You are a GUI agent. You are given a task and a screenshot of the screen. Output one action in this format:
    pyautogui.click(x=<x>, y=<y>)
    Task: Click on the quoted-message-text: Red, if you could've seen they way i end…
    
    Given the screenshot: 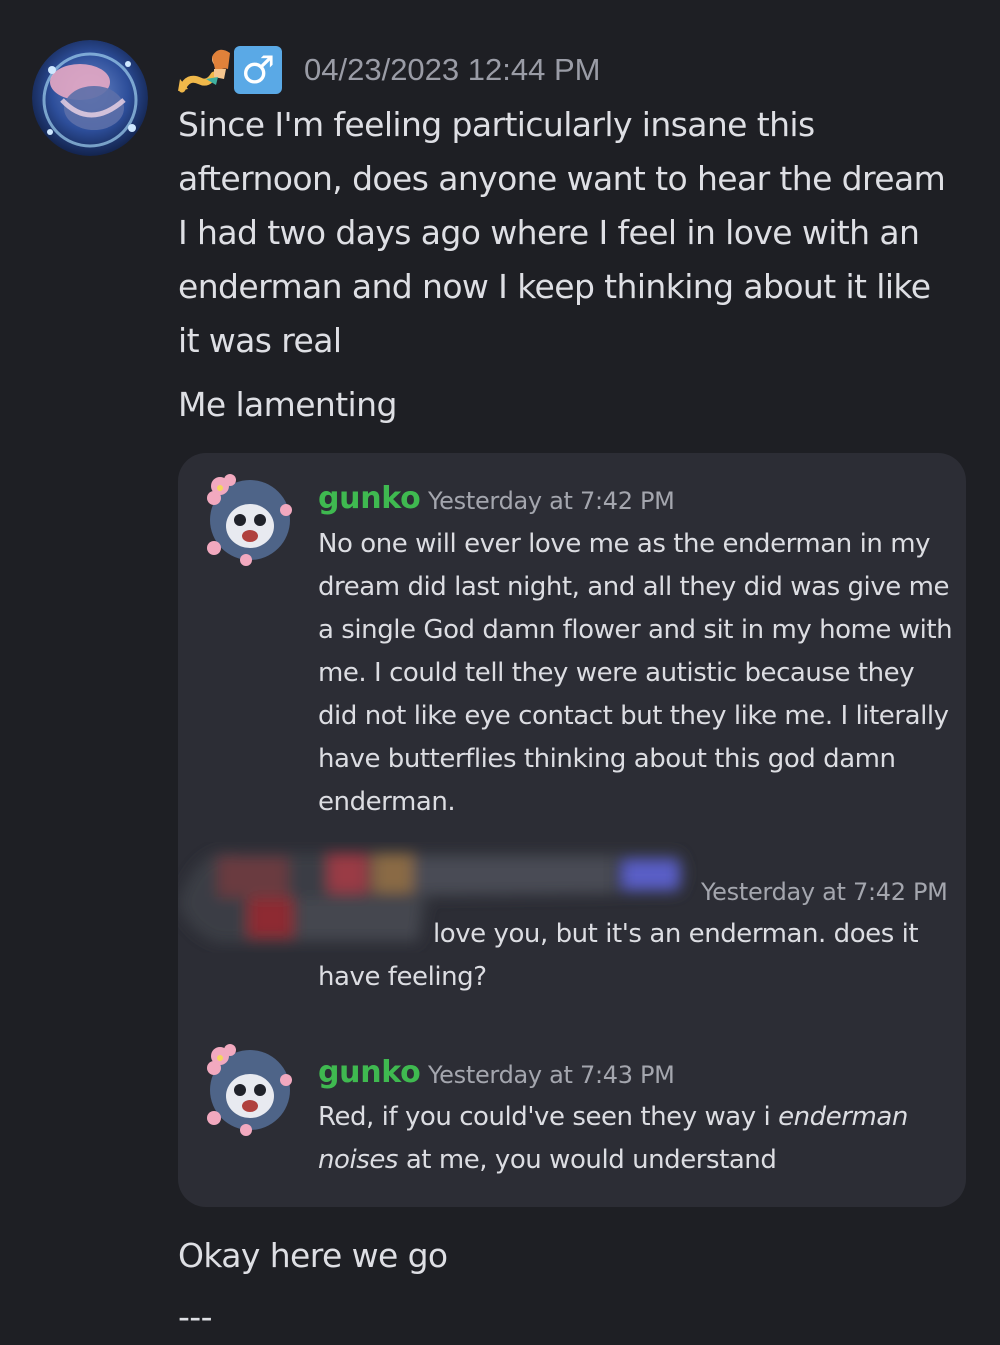 What is the action you would take?
    pyautogui.click(x=638, y=1139)
    